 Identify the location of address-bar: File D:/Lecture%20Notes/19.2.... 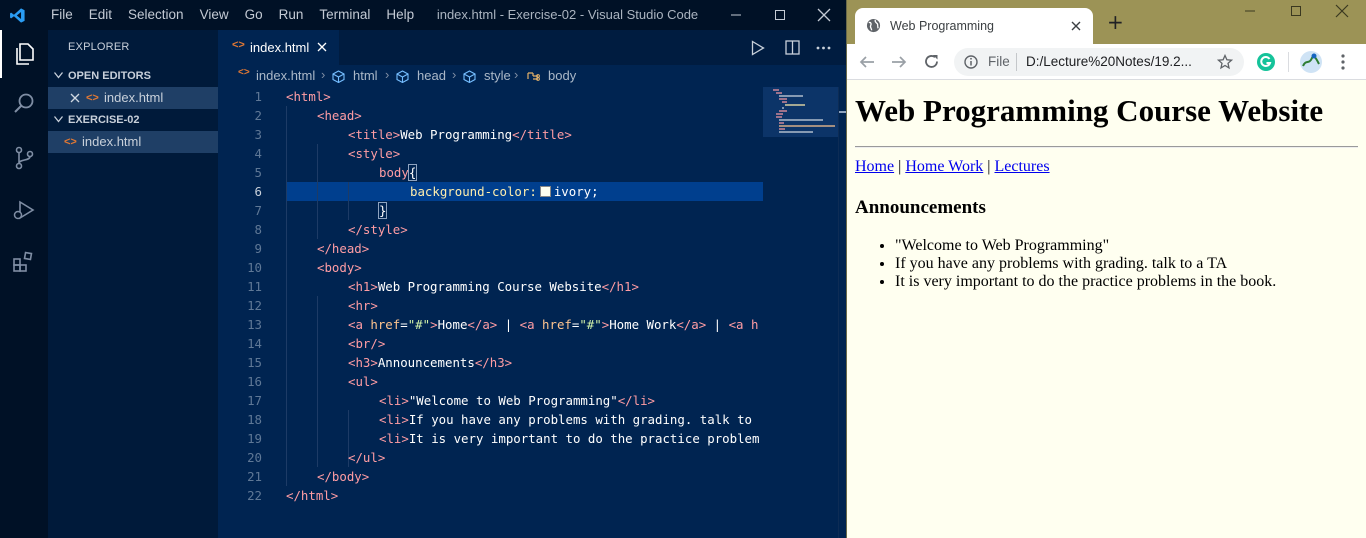
(1099, 62).